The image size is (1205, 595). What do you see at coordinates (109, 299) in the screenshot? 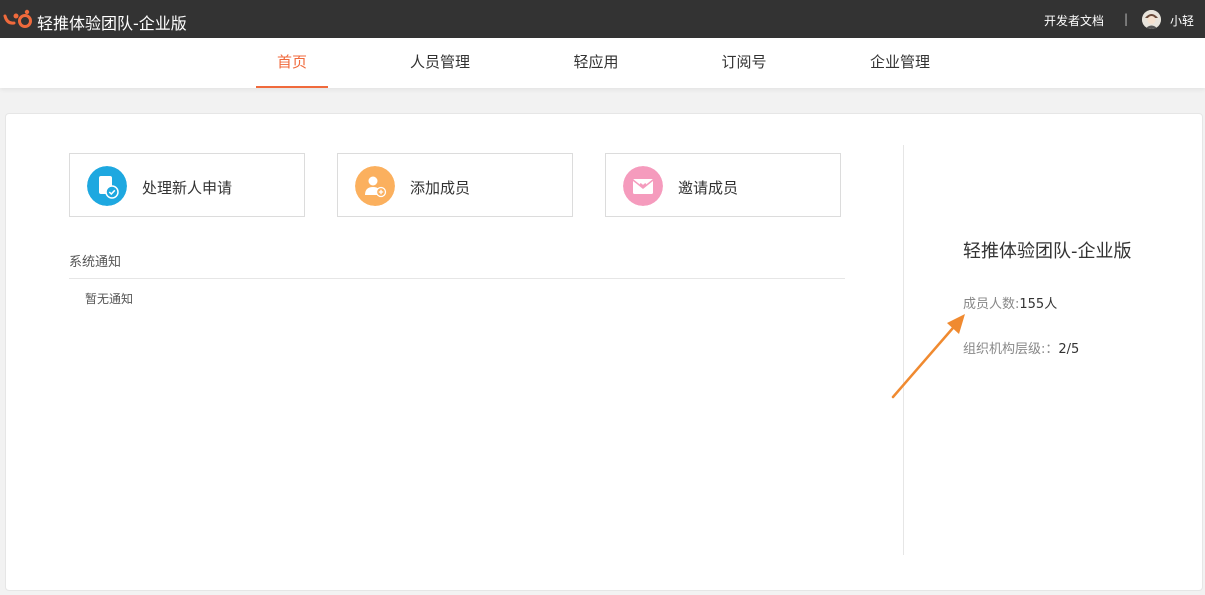
I see `no-notifications-text: 暂无通知` at bounding box center [109, 299].